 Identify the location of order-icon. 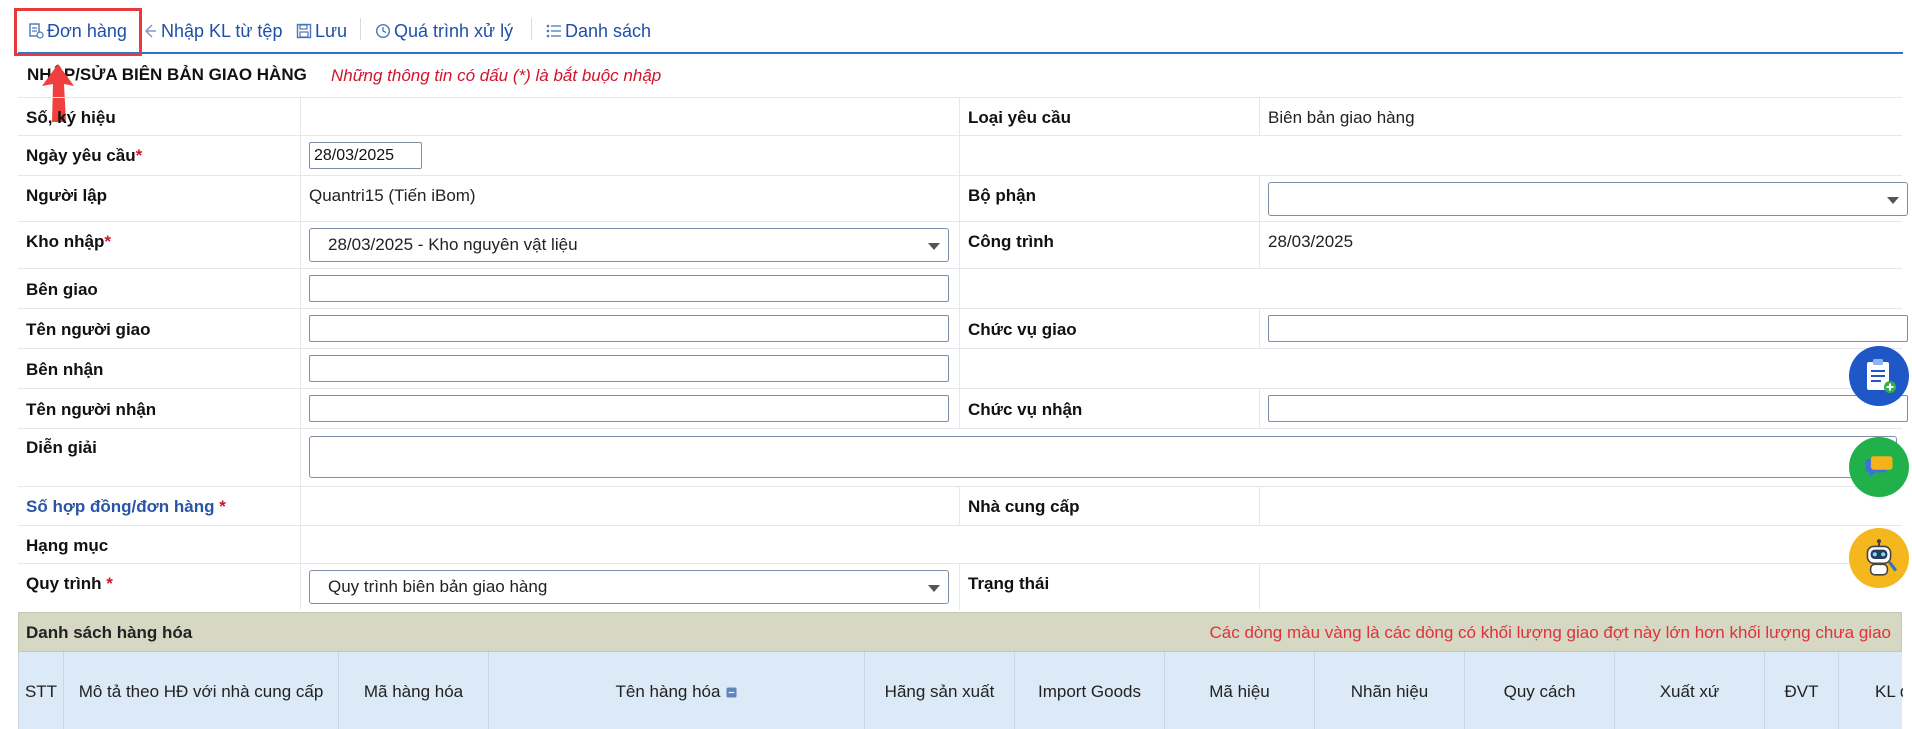
(36, 31).